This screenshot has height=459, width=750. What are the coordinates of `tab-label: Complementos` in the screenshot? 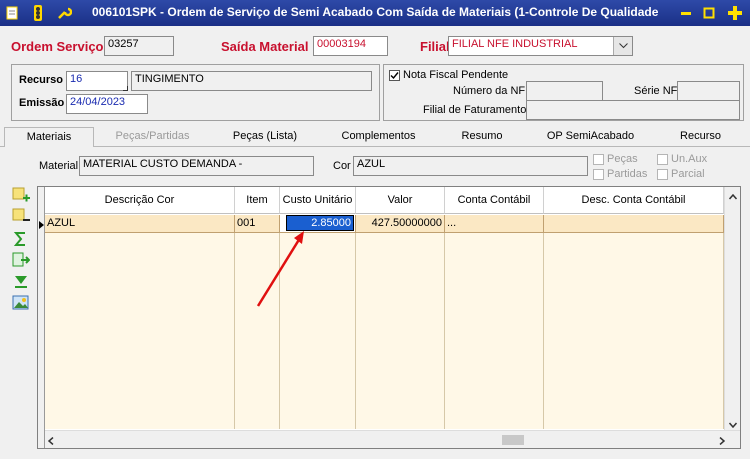 It's located at (378, 136).